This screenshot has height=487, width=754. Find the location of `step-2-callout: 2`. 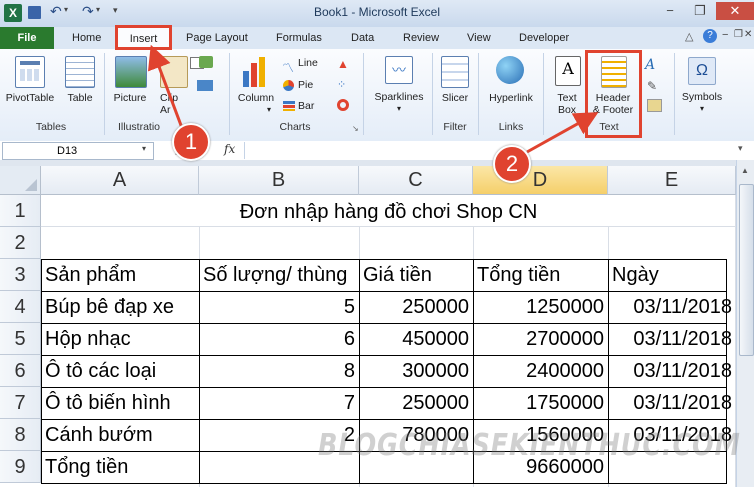

step-2-callout: 2 is located at coordinates (512, 164).